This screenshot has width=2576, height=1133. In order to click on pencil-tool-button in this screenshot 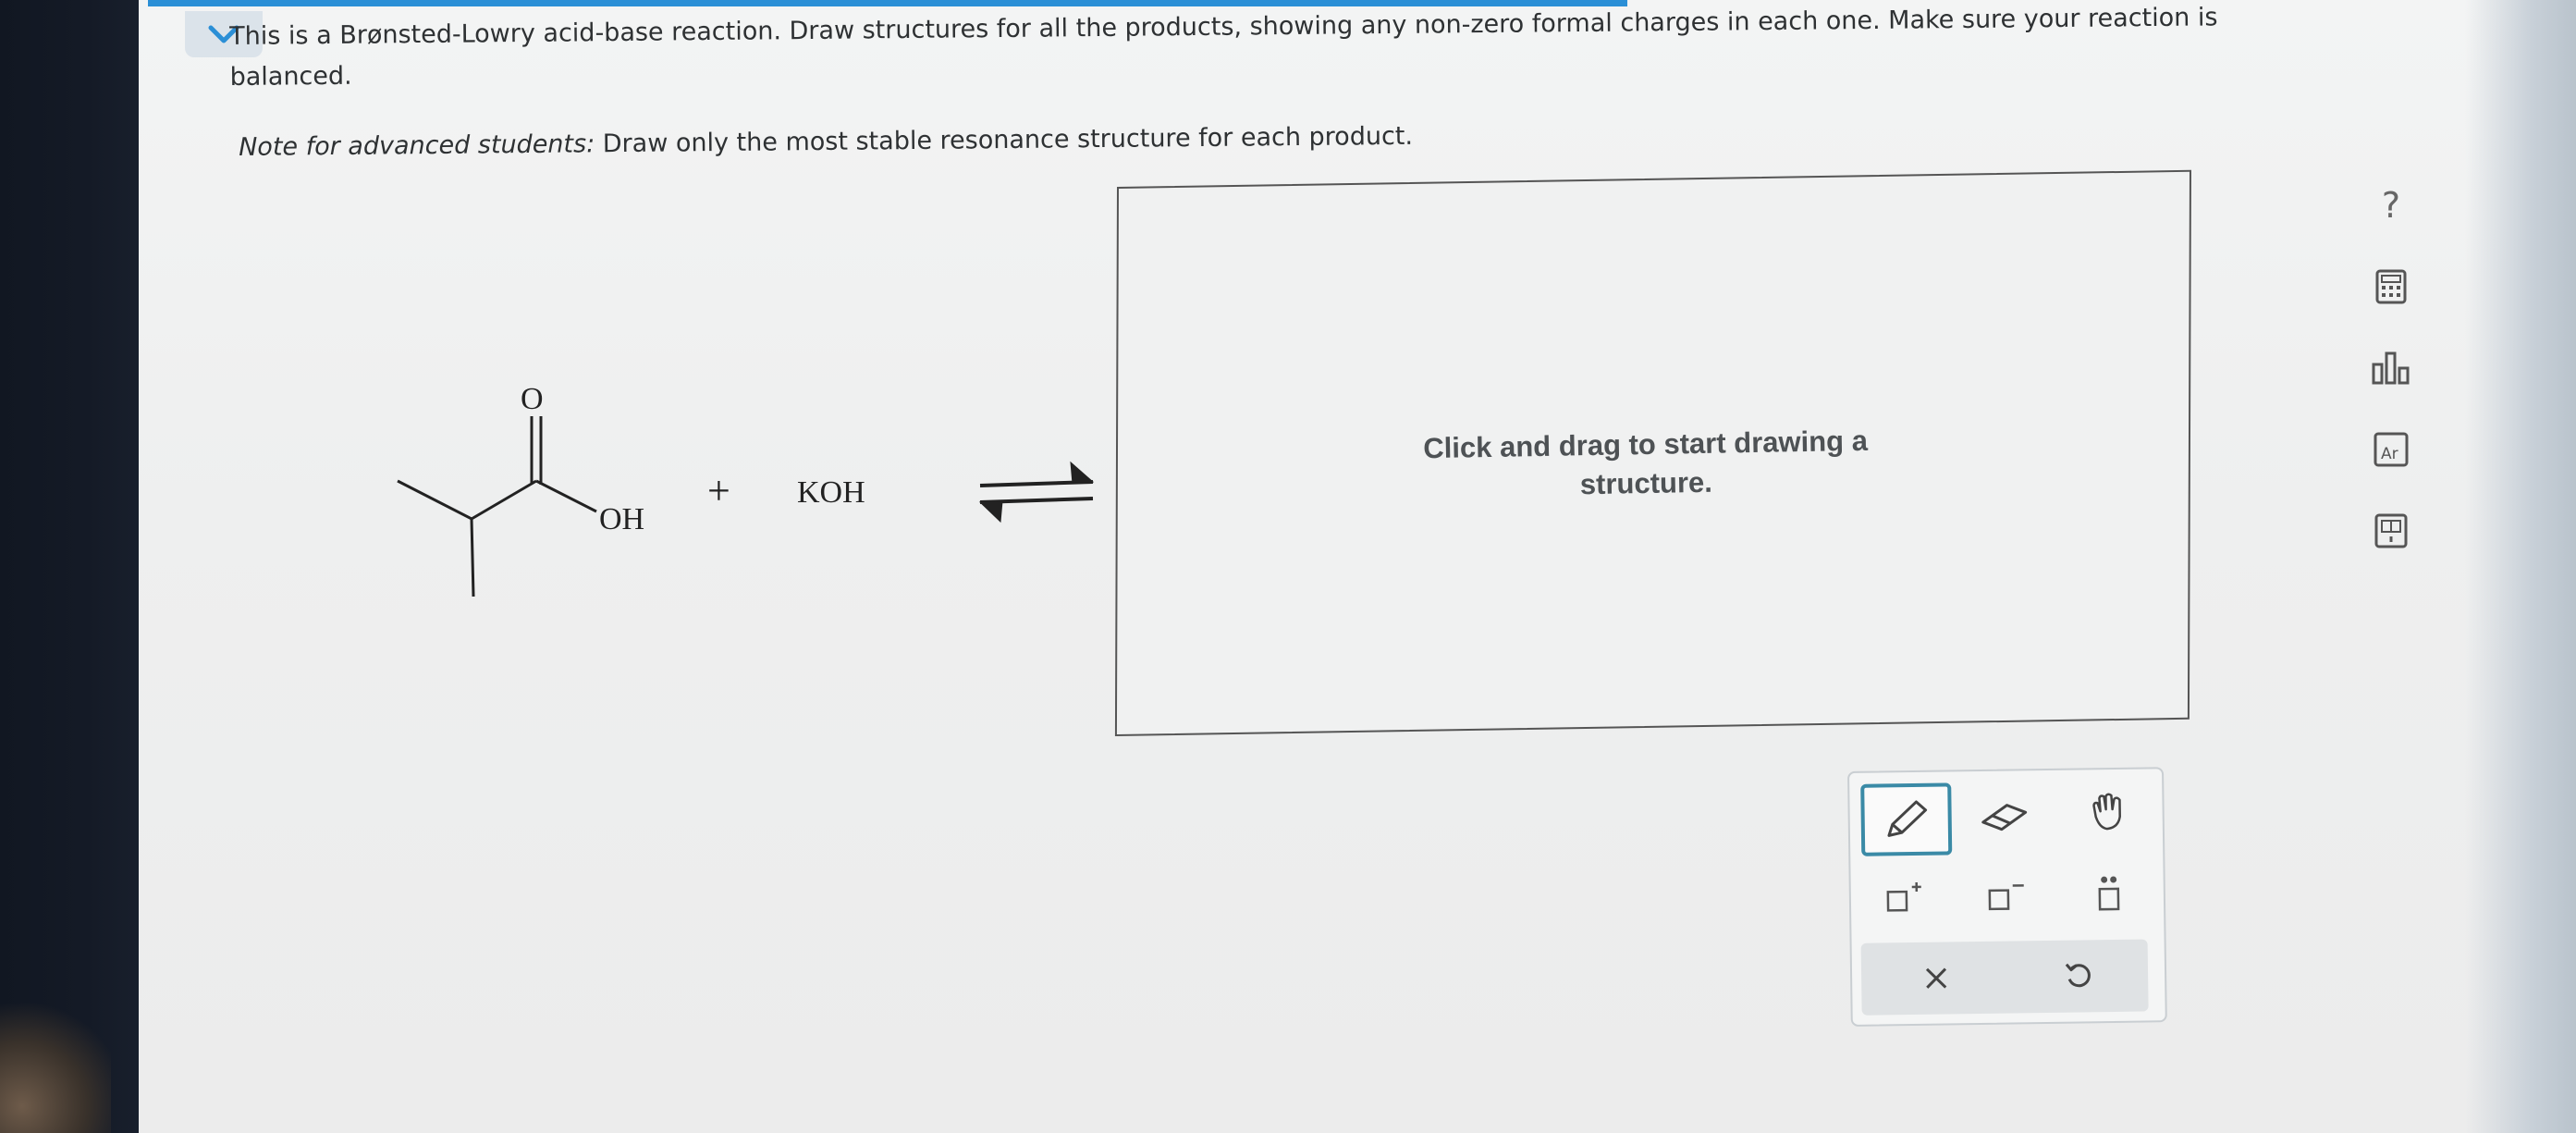, I will do `click(1906, 819)`.